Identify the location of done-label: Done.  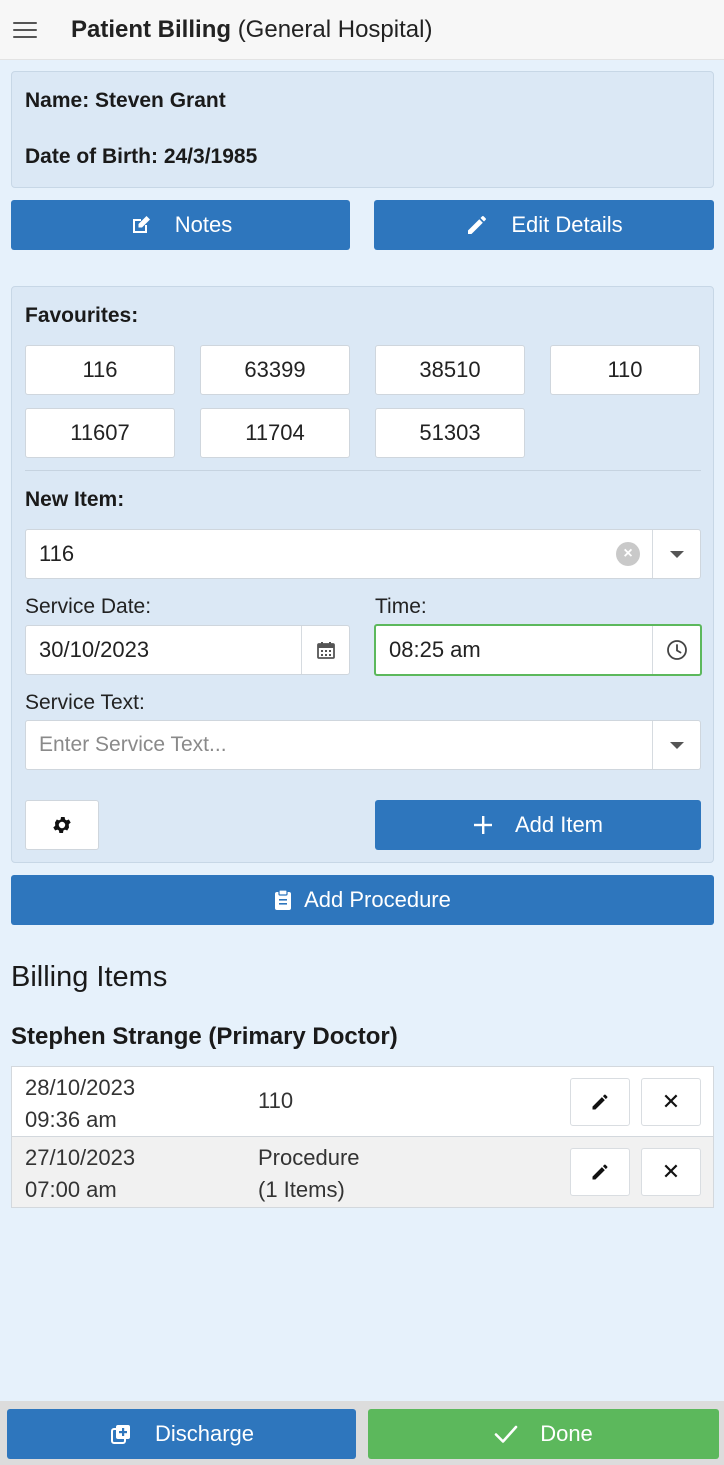
(566, 1433).